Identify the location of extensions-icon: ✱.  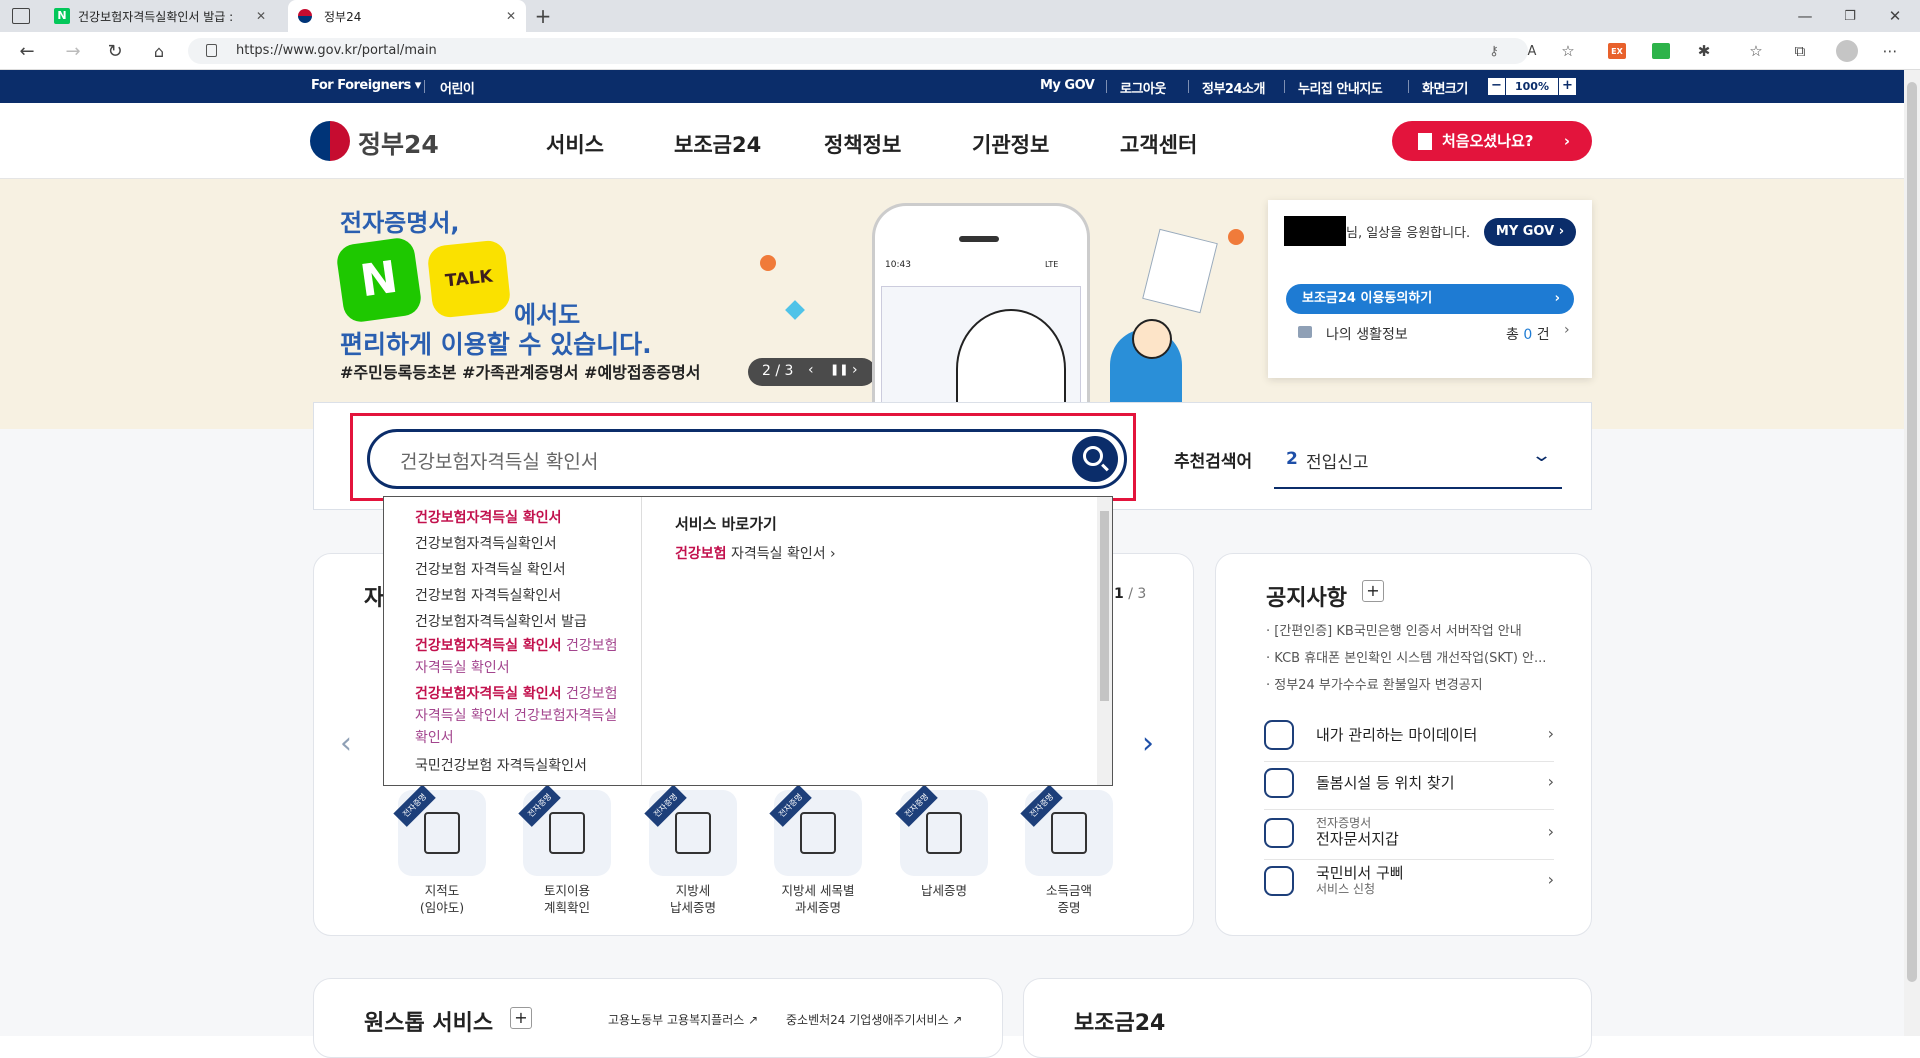
(1704, 51).